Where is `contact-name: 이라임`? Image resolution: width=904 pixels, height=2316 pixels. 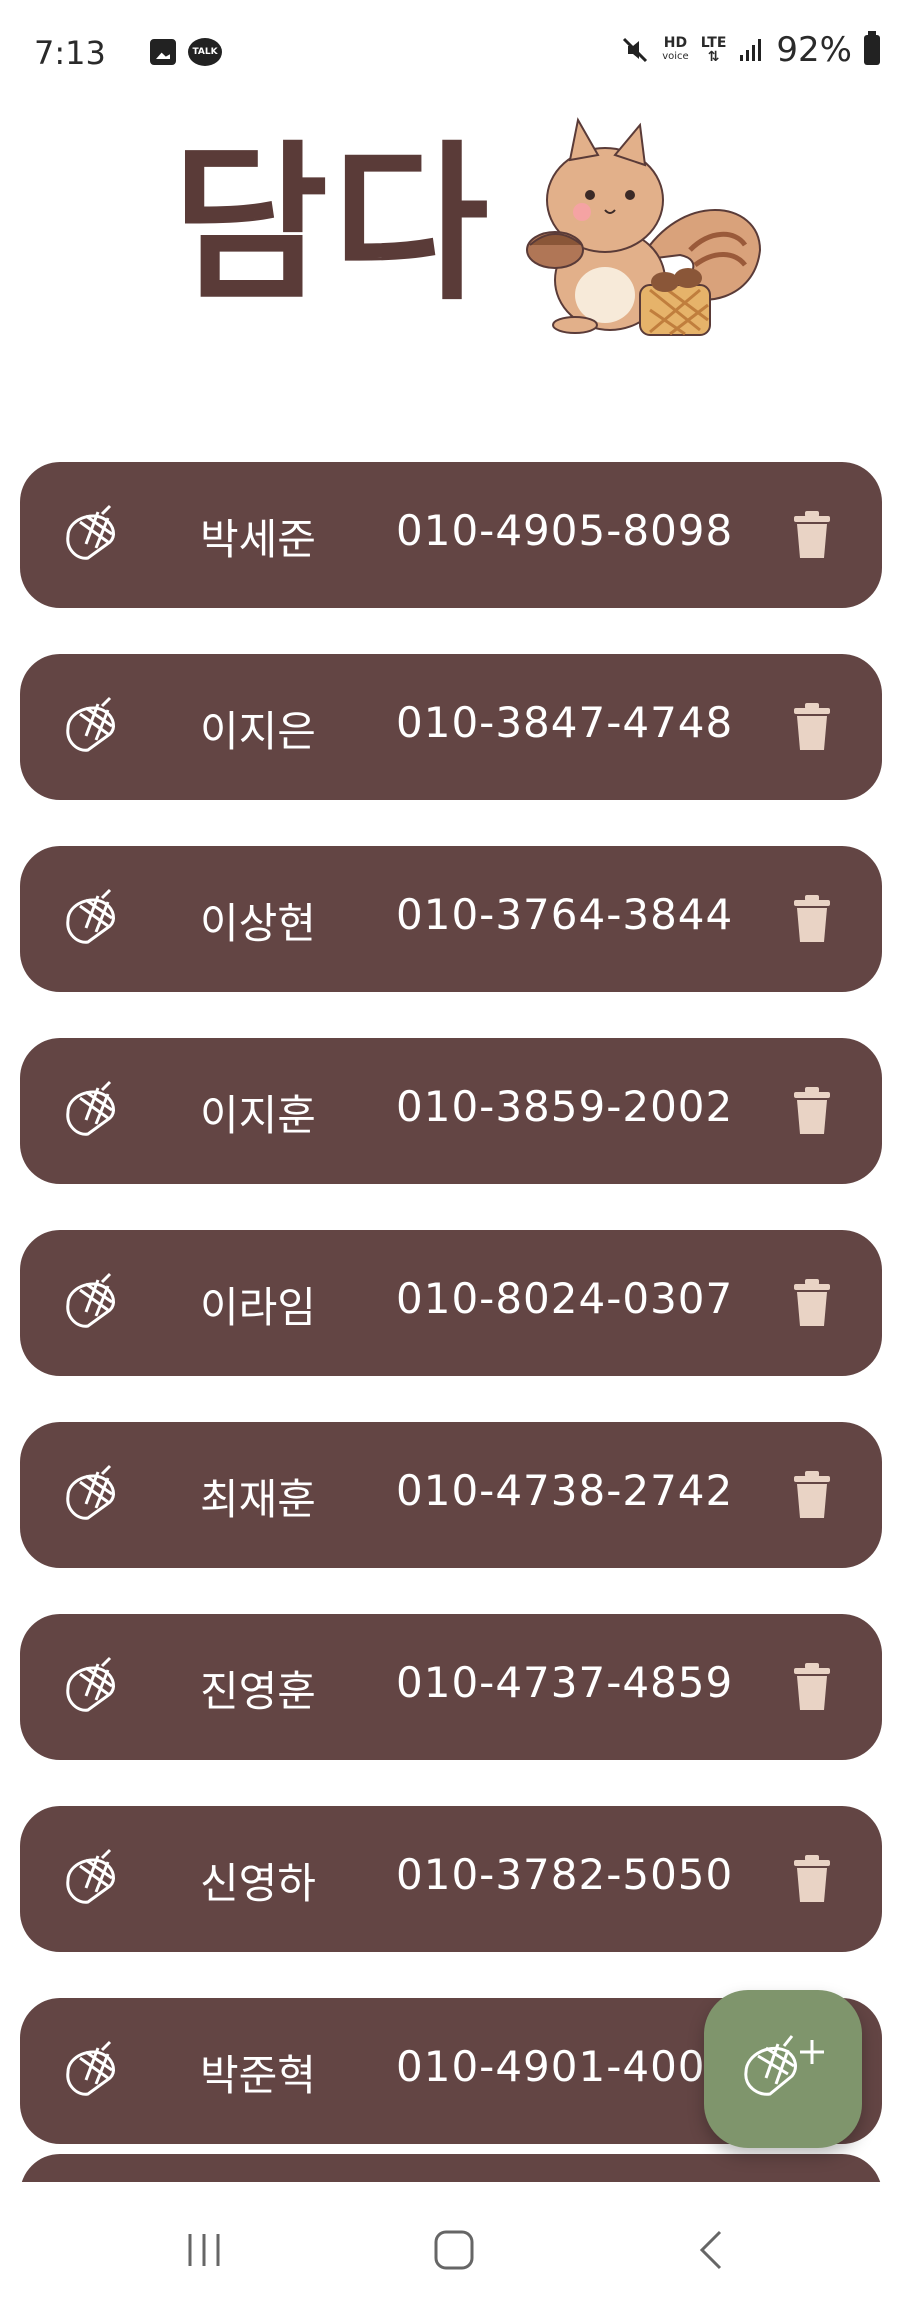 contact-name: 이라임 is located at coordinates (258, 1307).